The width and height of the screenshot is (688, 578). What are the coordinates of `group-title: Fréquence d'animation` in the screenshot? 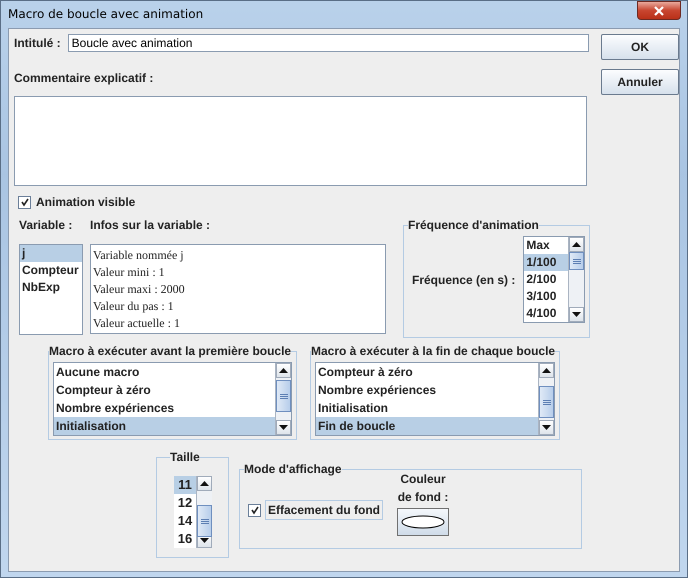 It's located at (473, 225).